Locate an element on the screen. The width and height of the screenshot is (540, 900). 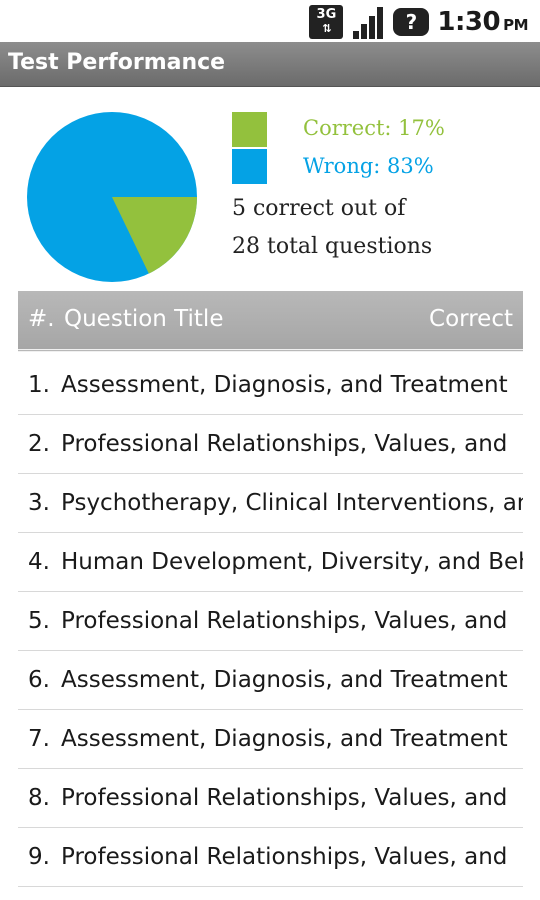
question-number: 3. is located at coordinates (39, 503).